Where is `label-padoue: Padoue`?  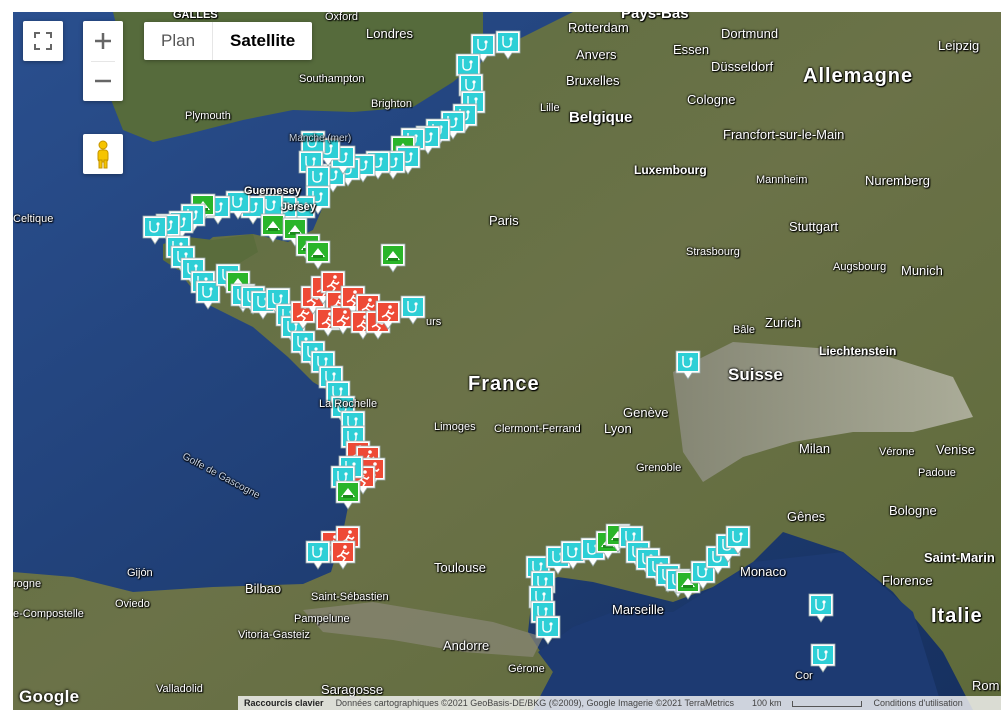 label-padoue: Padoue is located at coordinates (937, 473).